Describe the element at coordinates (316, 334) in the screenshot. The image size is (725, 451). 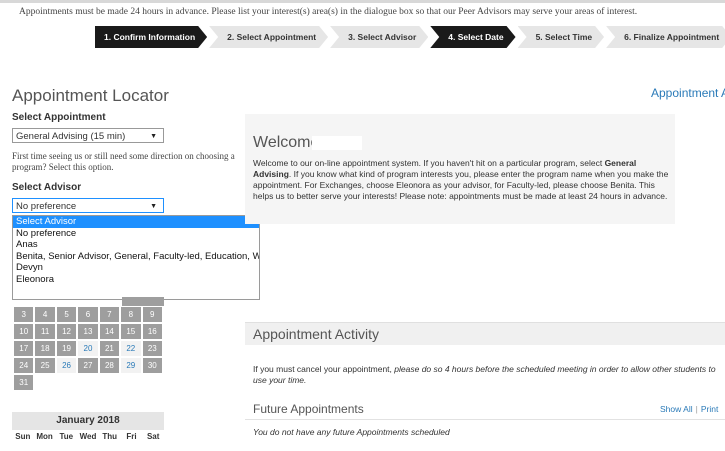
I see `activity-title: Appointment Activity` at that location.